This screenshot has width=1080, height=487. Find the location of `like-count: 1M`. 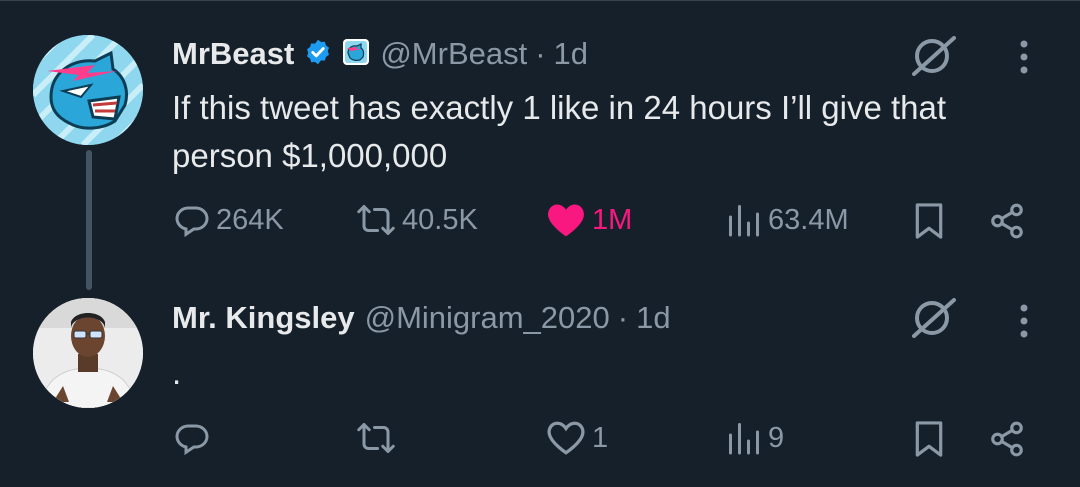

like-count: 1M is located at coordinates (612, 219).